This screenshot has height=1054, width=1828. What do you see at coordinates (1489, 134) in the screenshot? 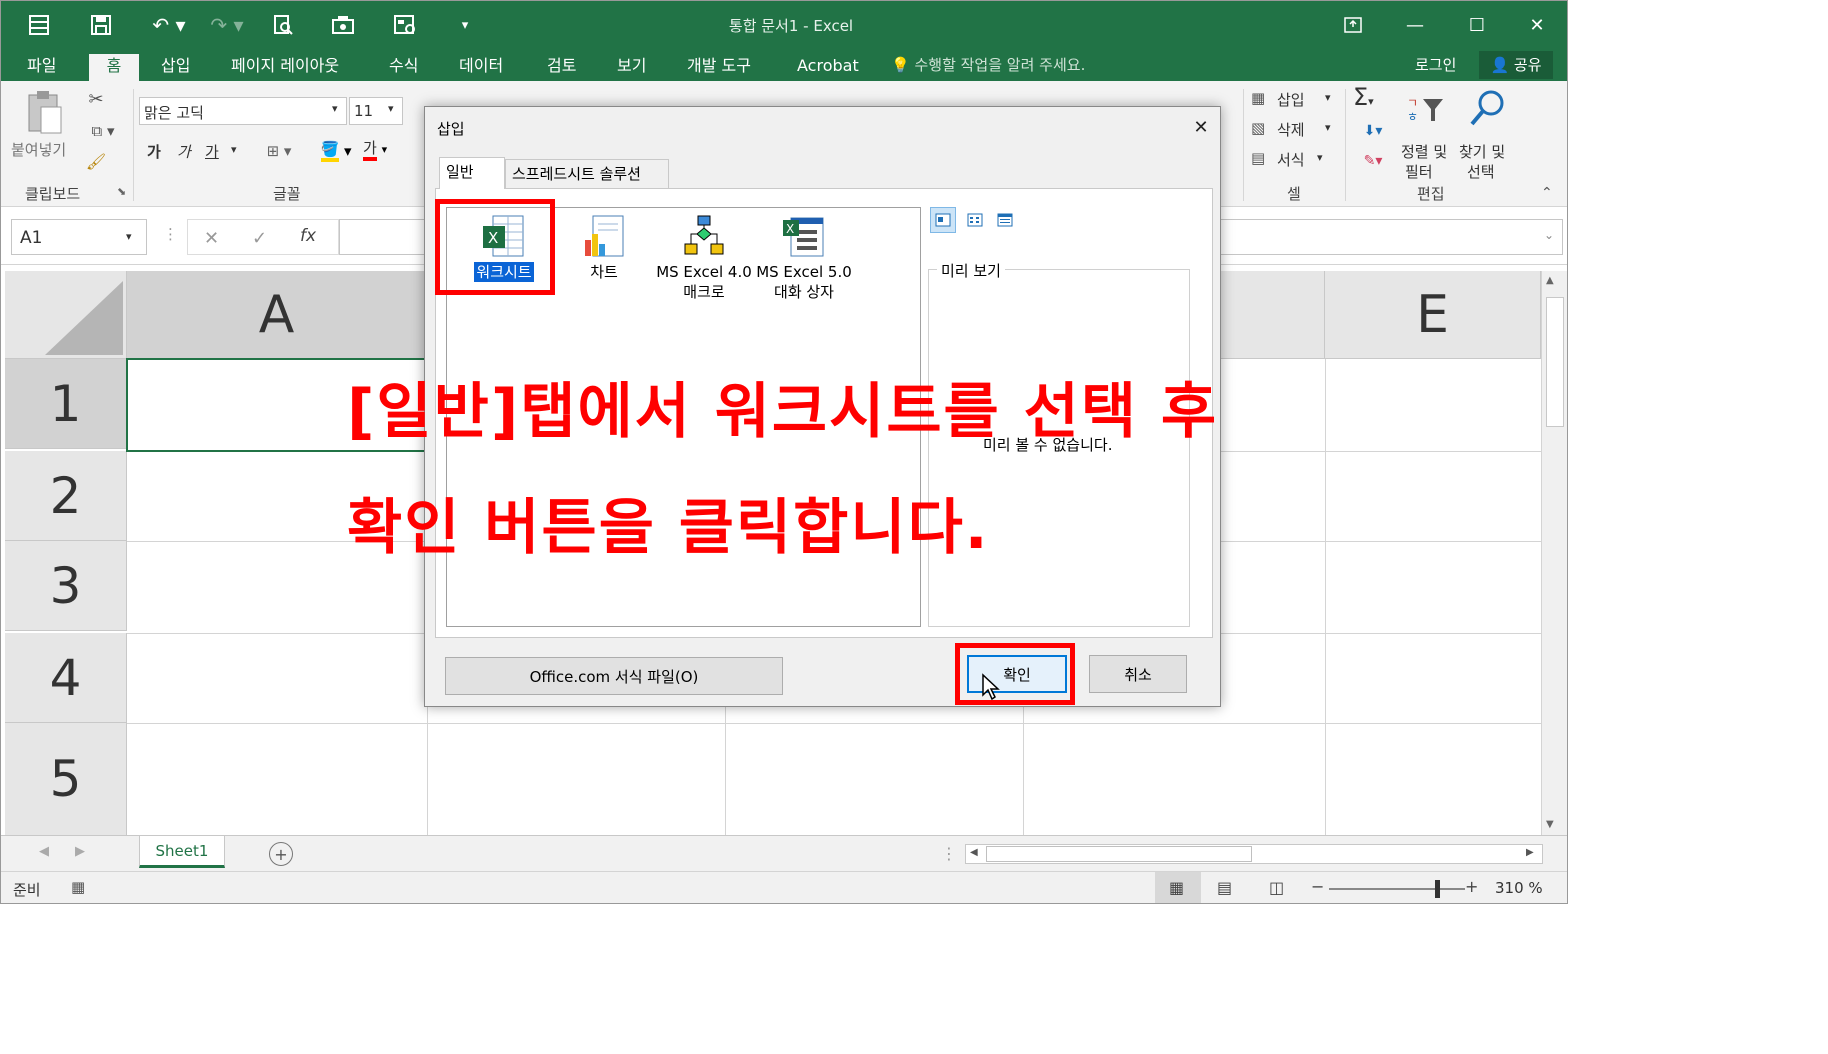
I see `find-select-button: 찾기 및 선택` at bounding box center [1489, 134].